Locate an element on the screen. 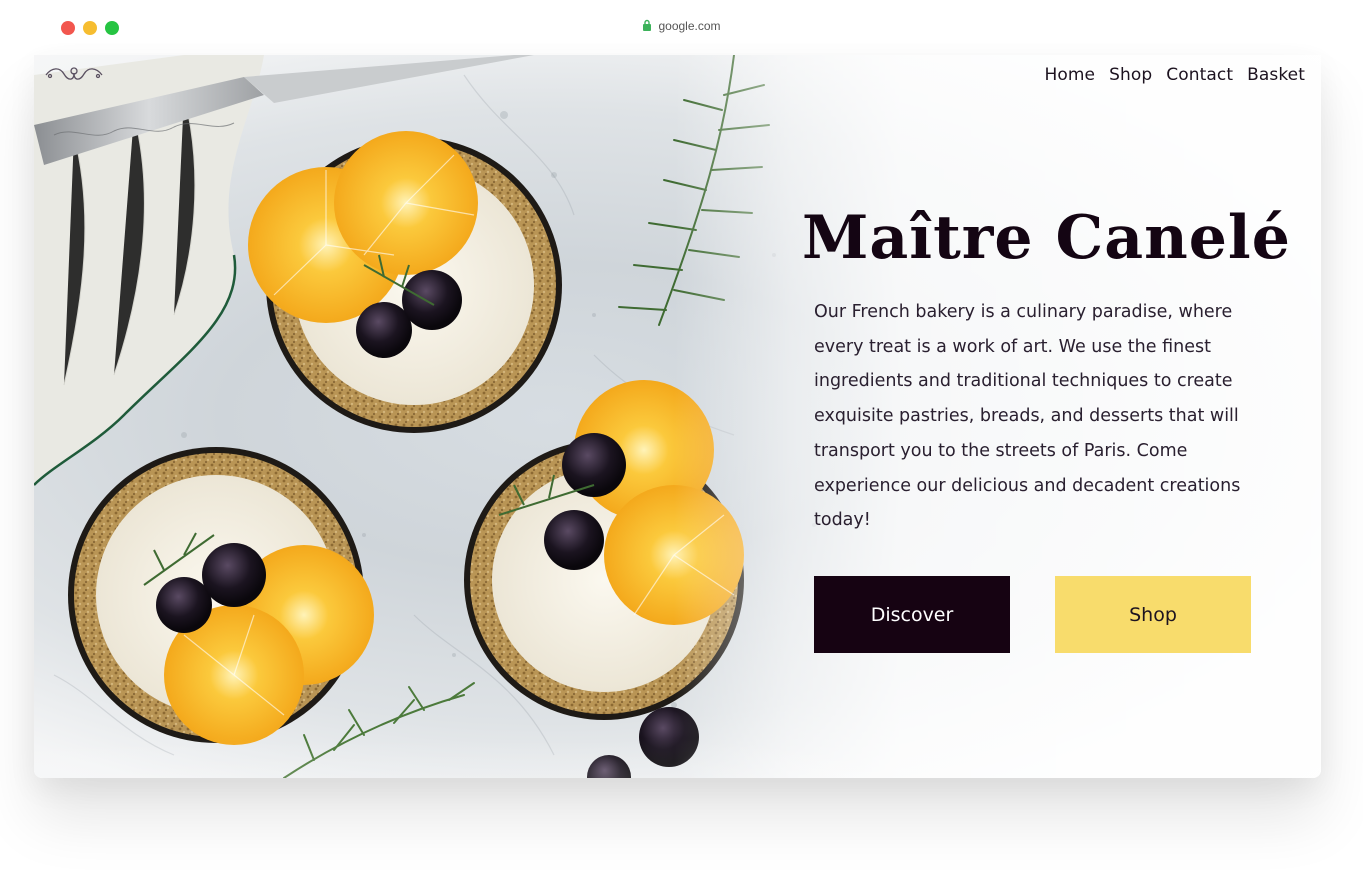  nav-home-link: Home is located at coordinates (1069, 75).